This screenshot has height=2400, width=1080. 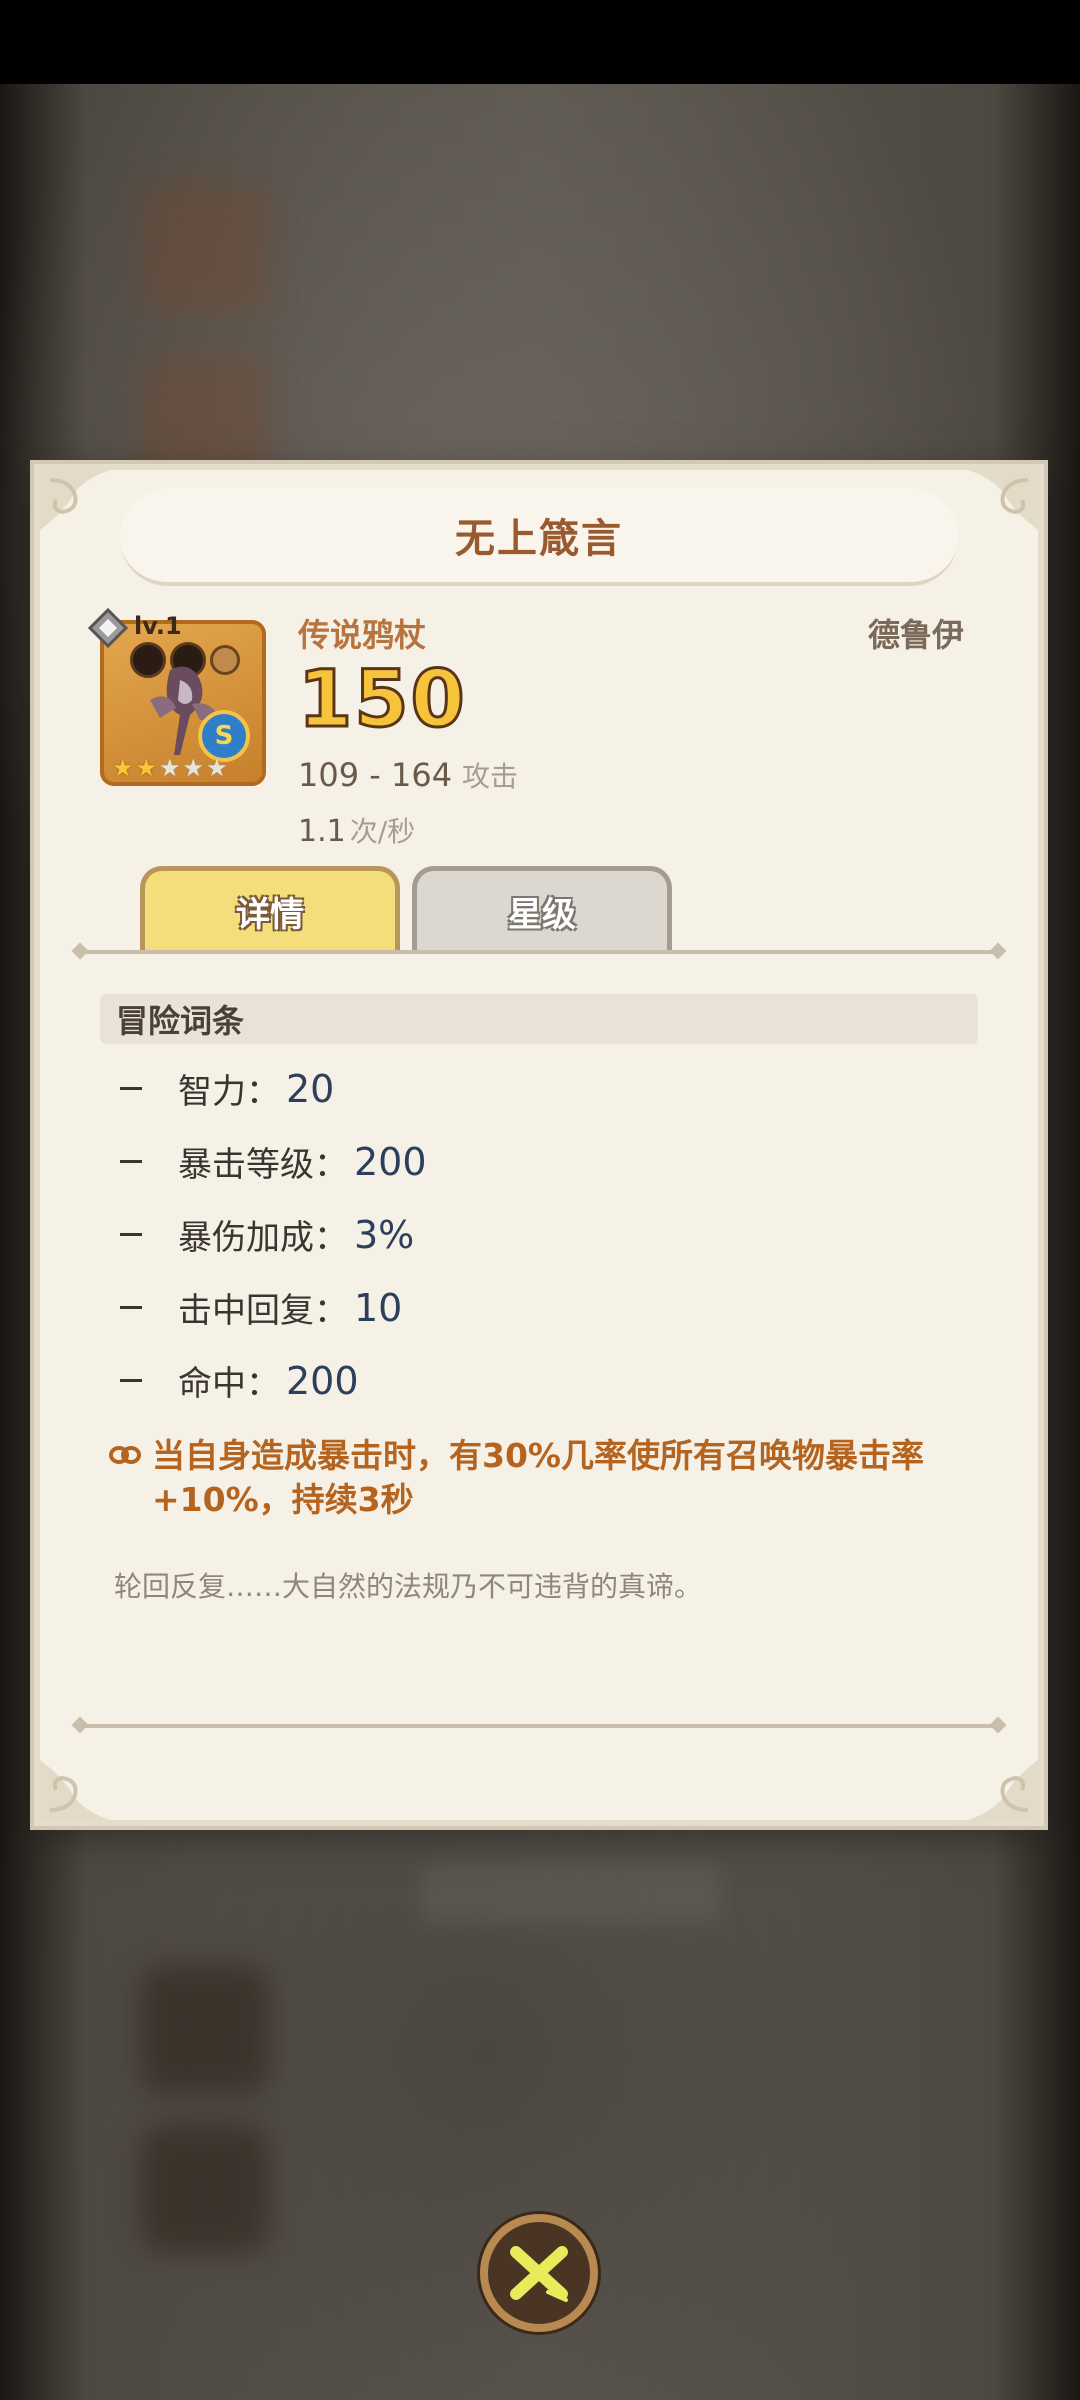 What do you see at coordinates (408, 1586) in the screenshot?
I see `lore-text: 轮回反复……大自然的法规乃不可违背的真谛。` at bounding box center [408, 1586].